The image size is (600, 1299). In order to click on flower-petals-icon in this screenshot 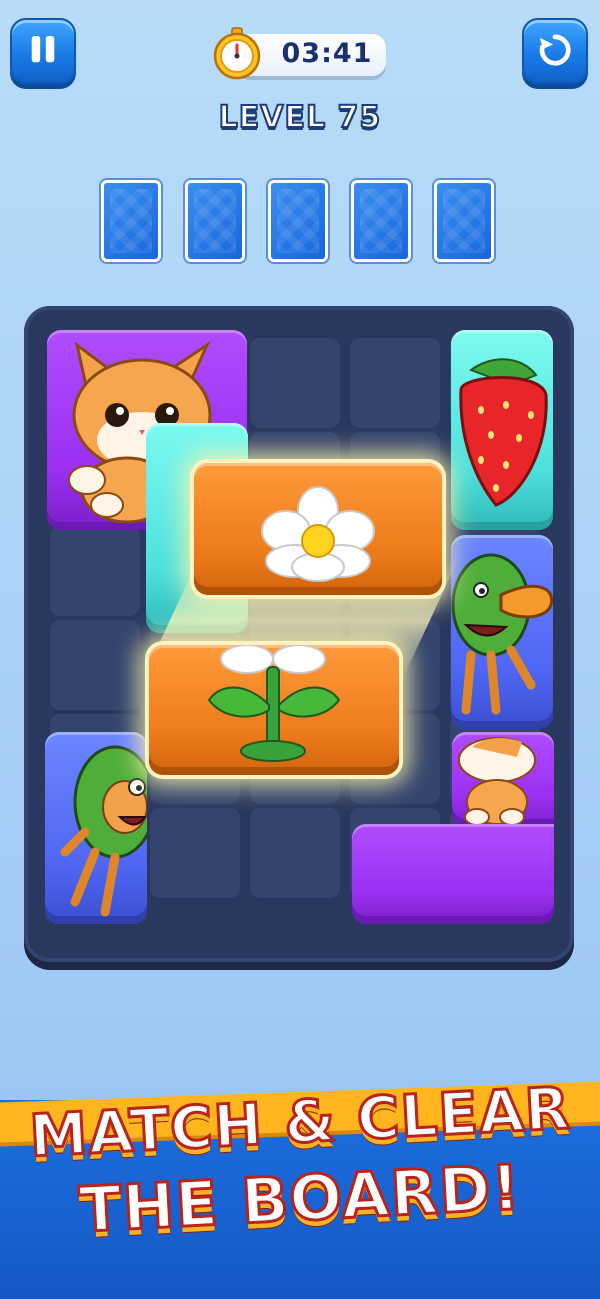, I will do `click(318, 534)`.